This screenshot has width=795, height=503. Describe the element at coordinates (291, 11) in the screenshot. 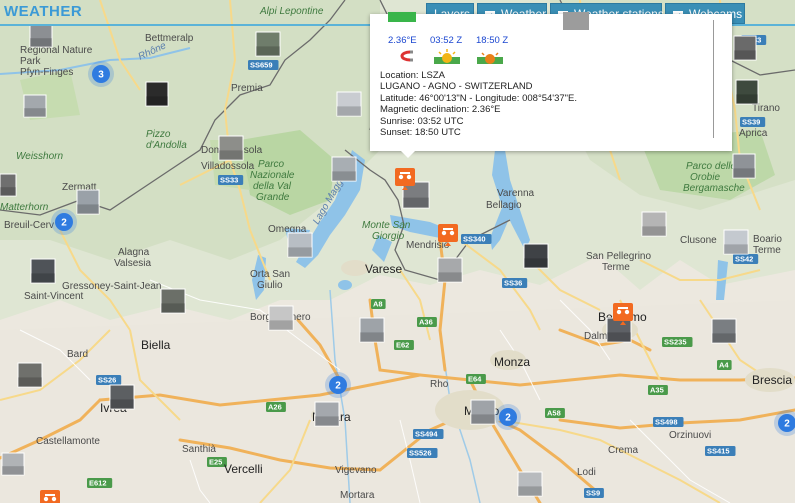

I see `place-alpi-lepontine: Alpi Lepontine` at that location.